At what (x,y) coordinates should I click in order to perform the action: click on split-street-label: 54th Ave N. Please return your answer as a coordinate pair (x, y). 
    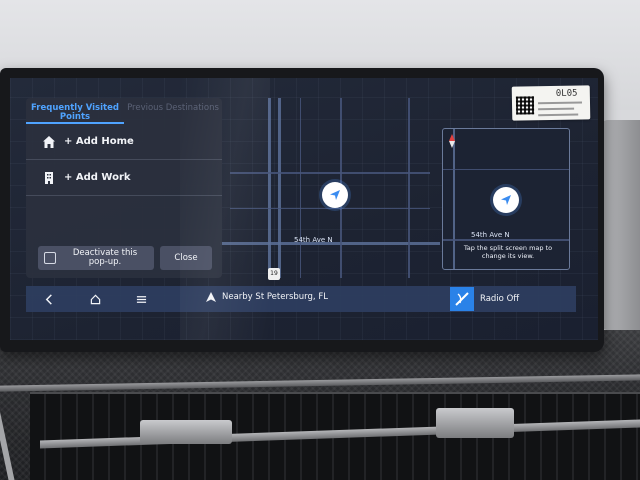
    Looking at the image, I should click on (490, 235).